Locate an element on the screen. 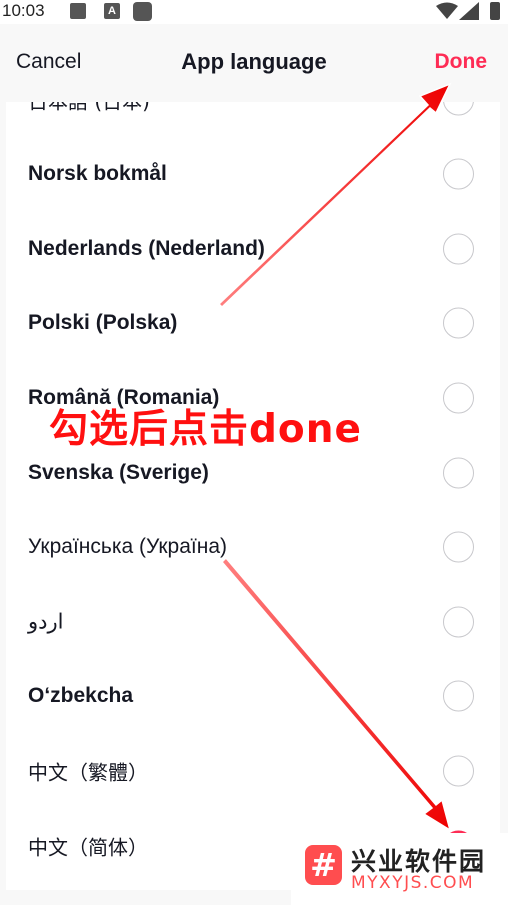 This screenshot has width=508, height=905. image-icon is located at coordinates (78, 11).